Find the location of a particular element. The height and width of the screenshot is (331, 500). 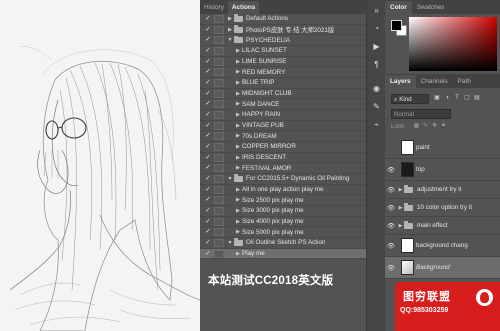

paragraph-icon: ¶ is located at coordinates (376, 64).